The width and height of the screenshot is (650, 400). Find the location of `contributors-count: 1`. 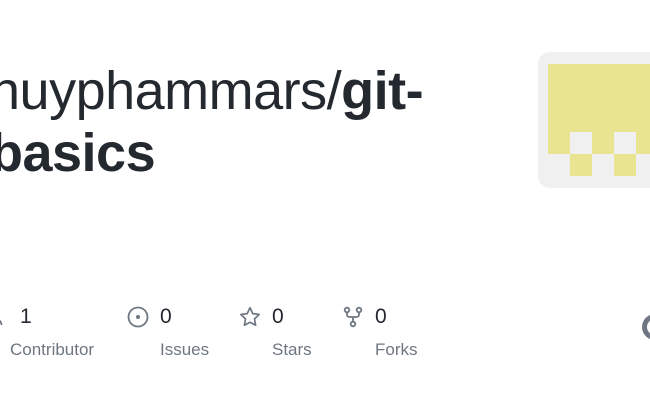

contributors-count: 1 is located at coordinates (26, 316).